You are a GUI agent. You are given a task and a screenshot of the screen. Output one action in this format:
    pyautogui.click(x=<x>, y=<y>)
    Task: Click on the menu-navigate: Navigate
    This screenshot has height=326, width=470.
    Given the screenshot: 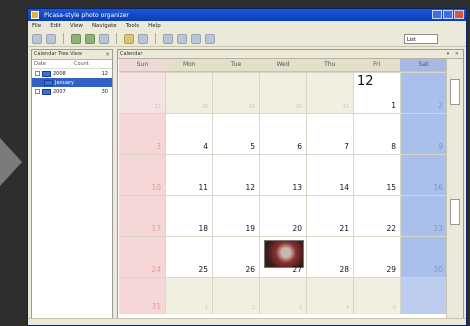 What is the action you would take?
    pyautogui.click(x=104, y=26)
    